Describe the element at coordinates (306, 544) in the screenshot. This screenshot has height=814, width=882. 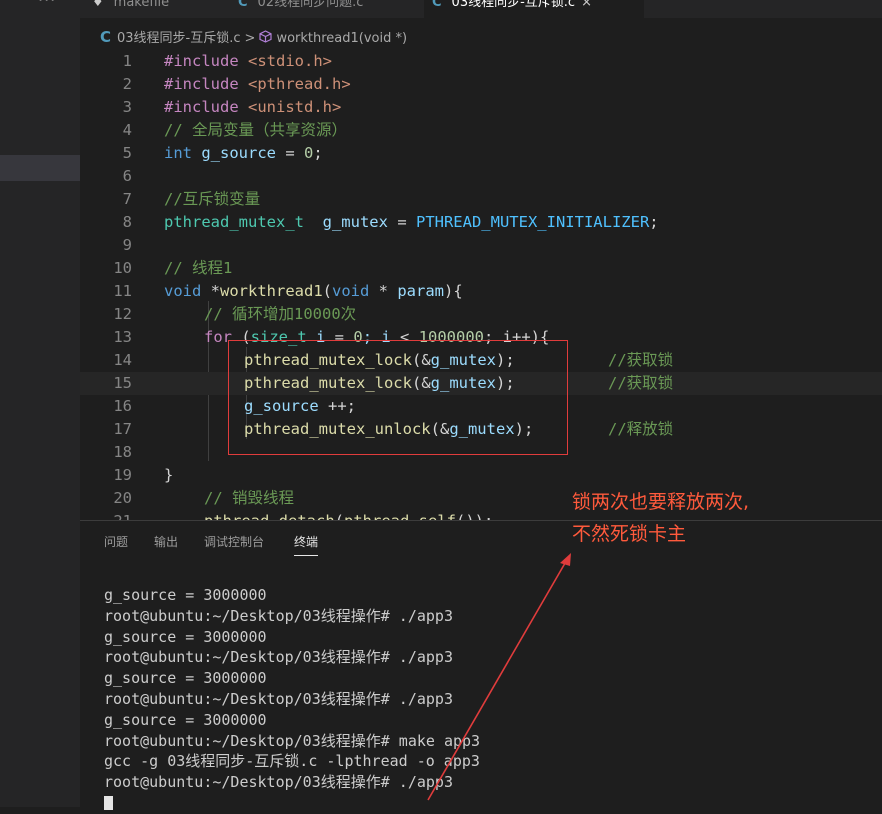
I see `tab-terminal: 终端` at that location.